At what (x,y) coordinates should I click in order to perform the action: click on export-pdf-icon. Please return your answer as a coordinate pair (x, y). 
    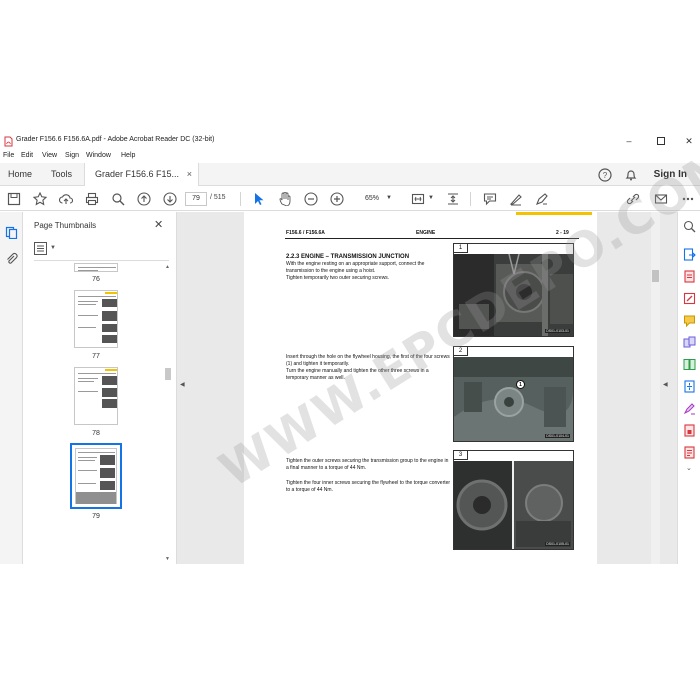
    Looking at the image, I should click on (689, 254).